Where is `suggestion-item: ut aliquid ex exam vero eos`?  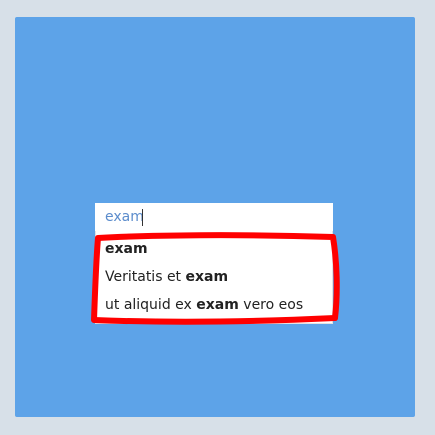
suggestion-item: ut aliquid ex exam vero eos is located at coordinates (214, 305).